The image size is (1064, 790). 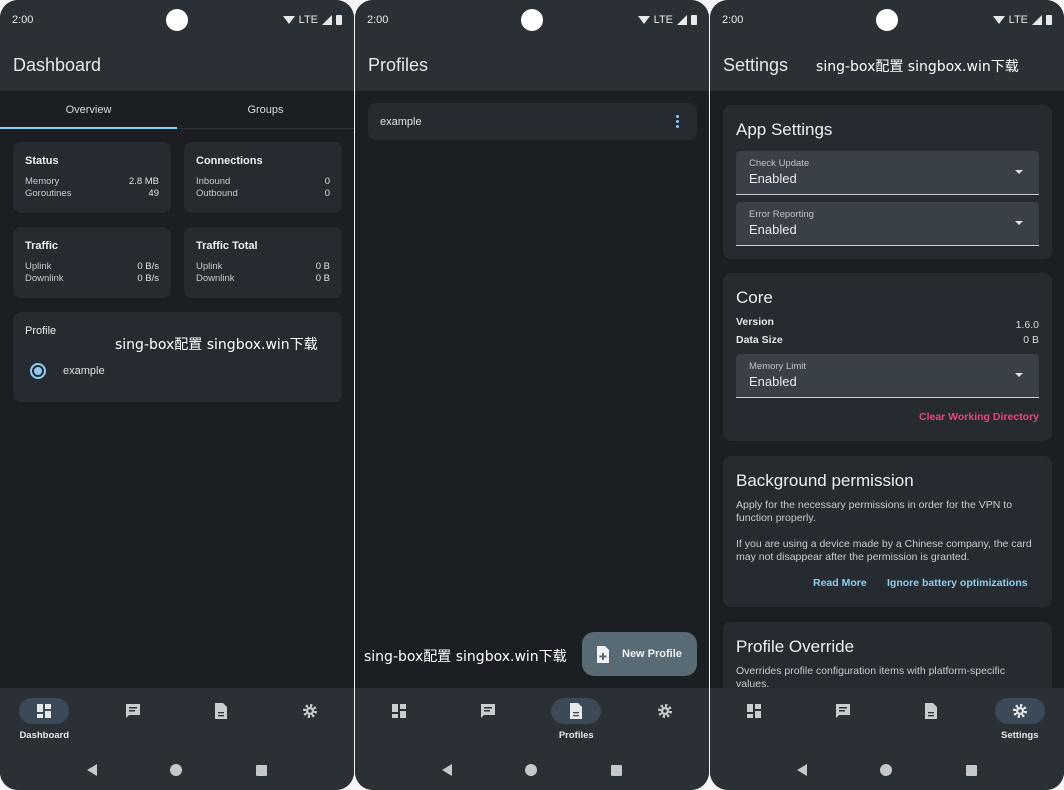 I want to click on nav-dashboard: Dashboard, so click(x=44, y=719).